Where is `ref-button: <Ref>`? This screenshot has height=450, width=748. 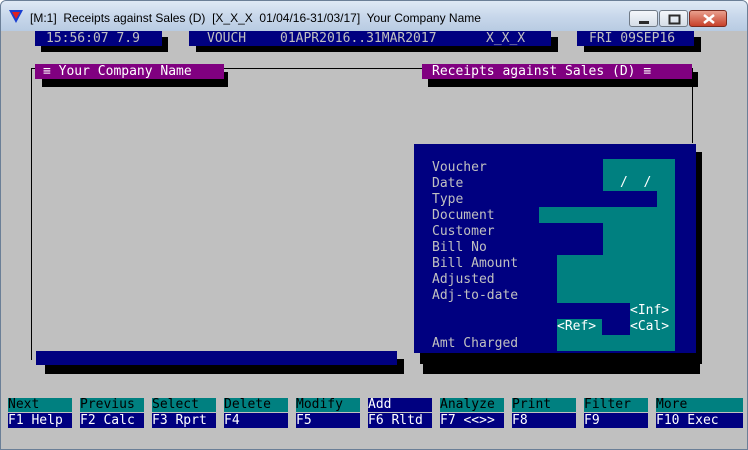 ref-button: <Ref> is located at coordinates (579, 327).